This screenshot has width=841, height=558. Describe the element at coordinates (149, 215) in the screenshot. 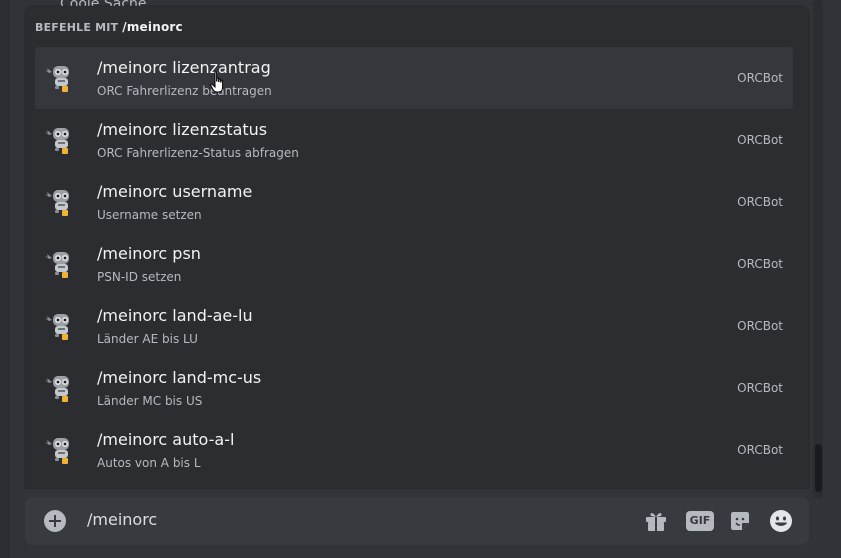

I see `command-description: Username setzen` at that location.